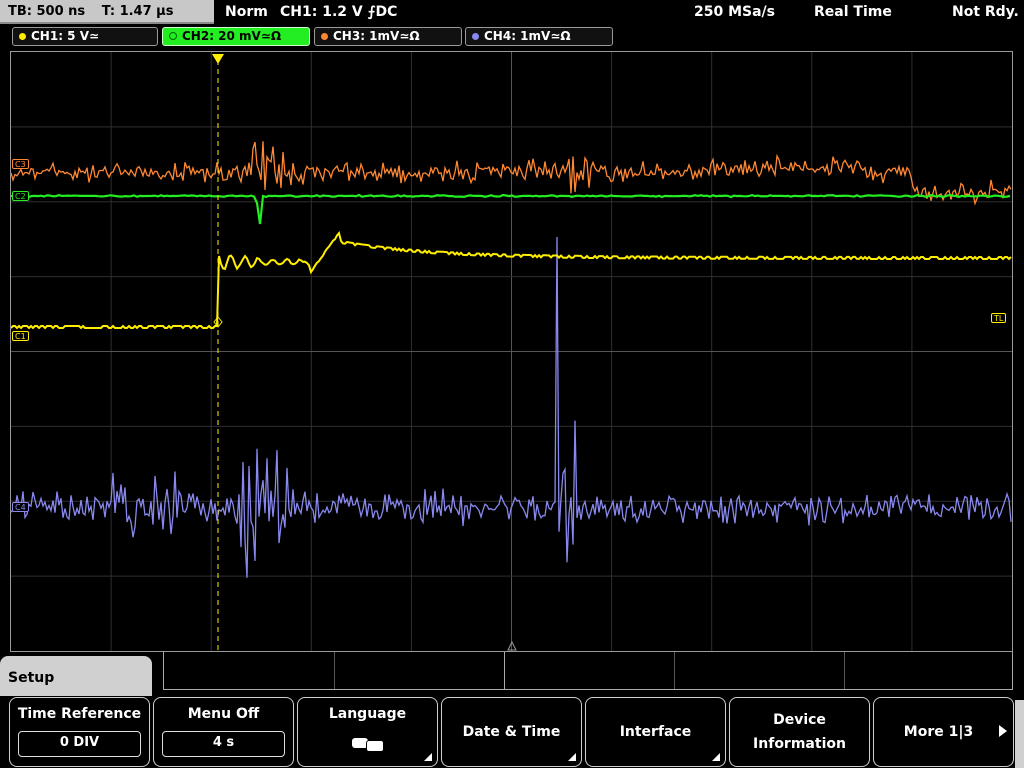 The image size is (1024, 768). I want to click on acquisition-mode: Real Time, so click(853, 12).